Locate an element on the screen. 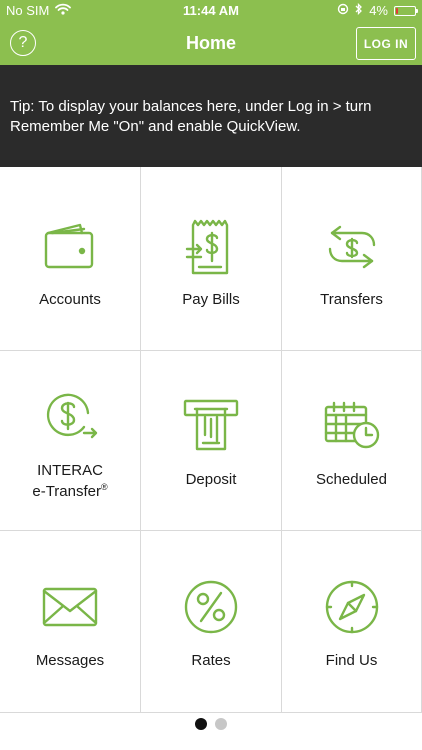  etransfer-icon is located at coordinates (70, 417).